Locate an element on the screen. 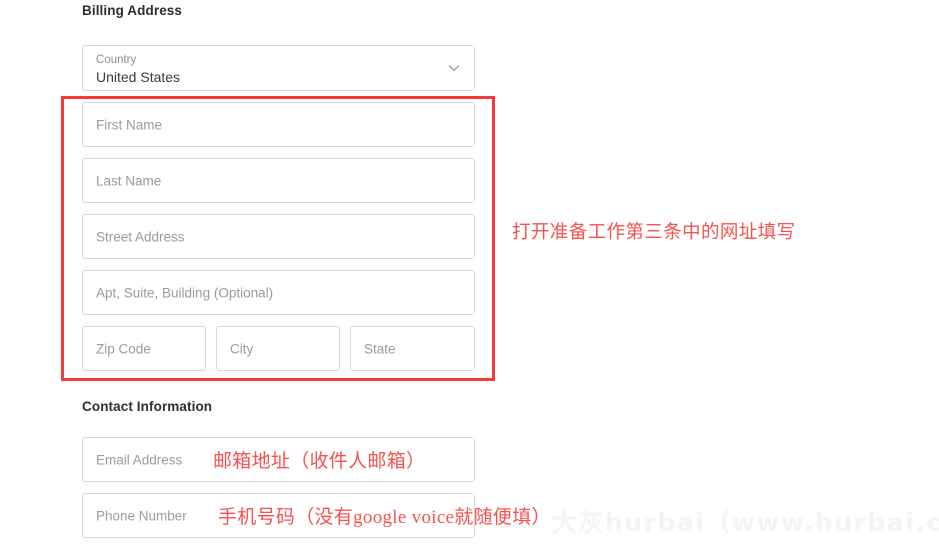  apt-suite-building-input: Apt, Suite, Building (Optional) is located at coordinates (278, 292).